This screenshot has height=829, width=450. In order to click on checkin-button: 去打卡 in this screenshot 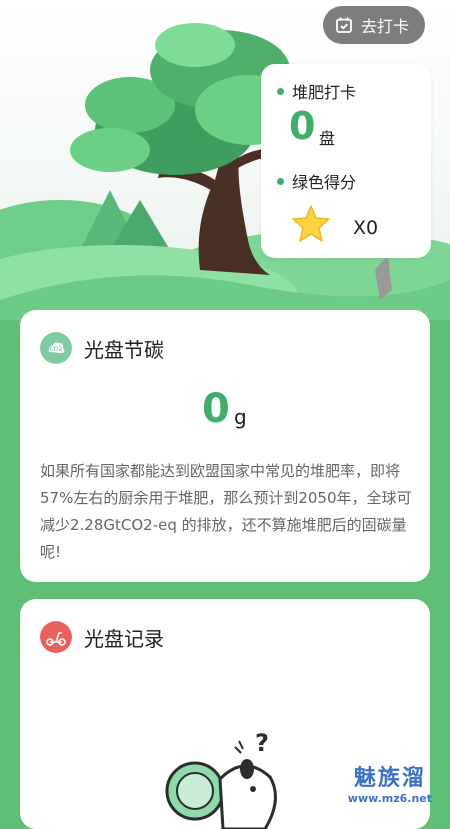, I will do `click(373, 25)`.